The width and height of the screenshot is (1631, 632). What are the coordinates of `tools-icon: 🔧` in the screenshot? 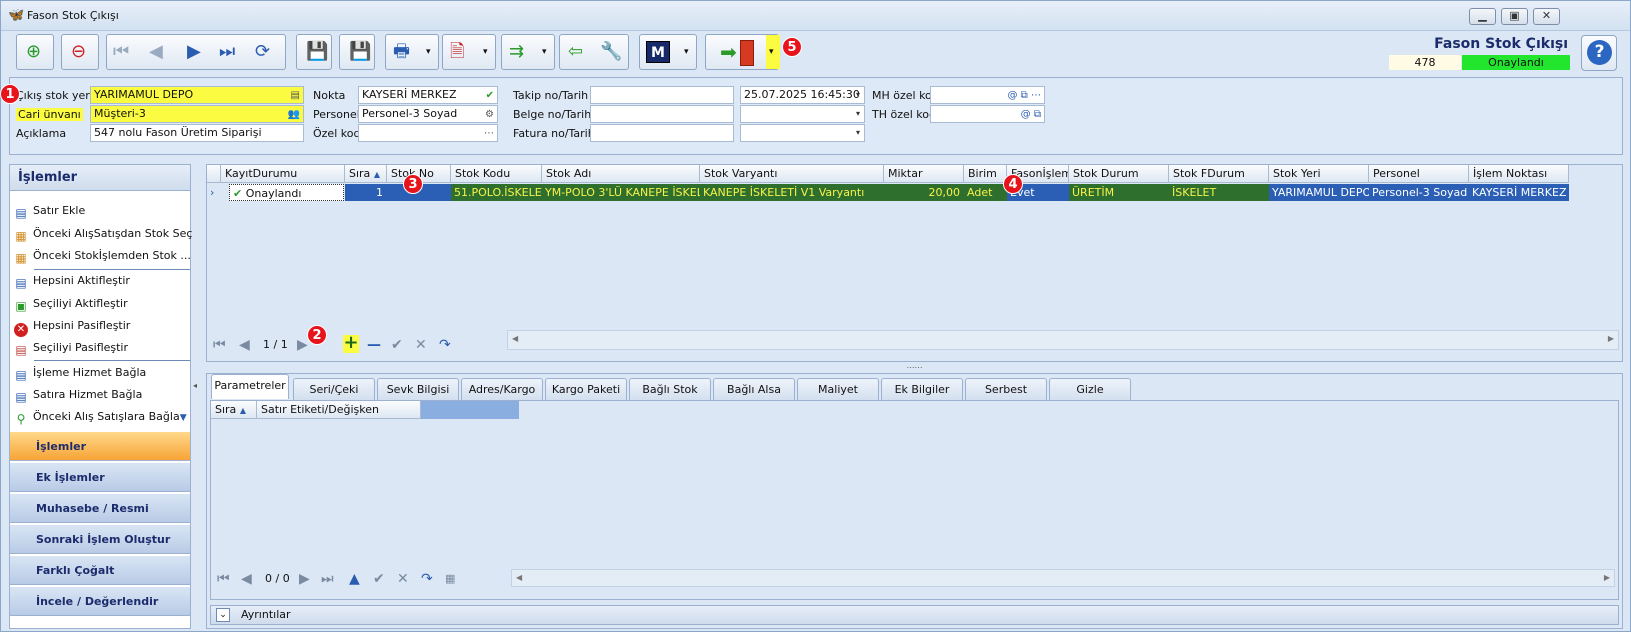 It's located at (611, 52).